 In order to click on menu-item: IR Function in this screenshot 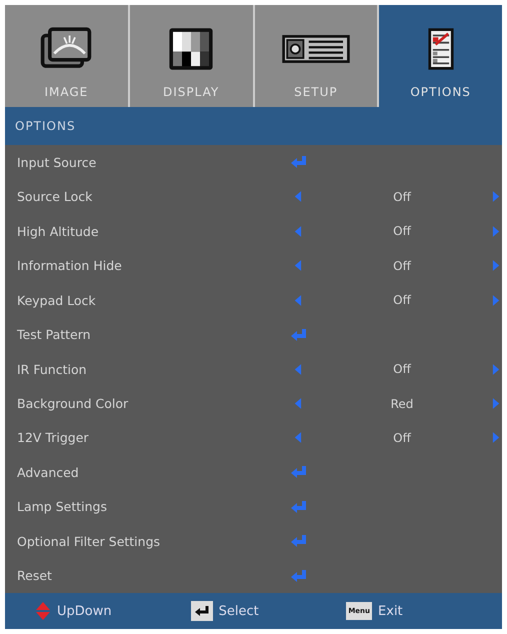, I will do `click(141, 369)`.